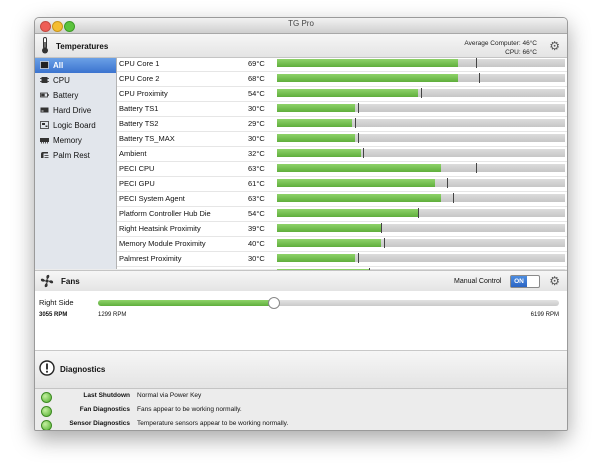  Describe the element at coordinates (160, 228) in the screenshot. I see `sensor-name: Right Heatsink Proximity` at that location.